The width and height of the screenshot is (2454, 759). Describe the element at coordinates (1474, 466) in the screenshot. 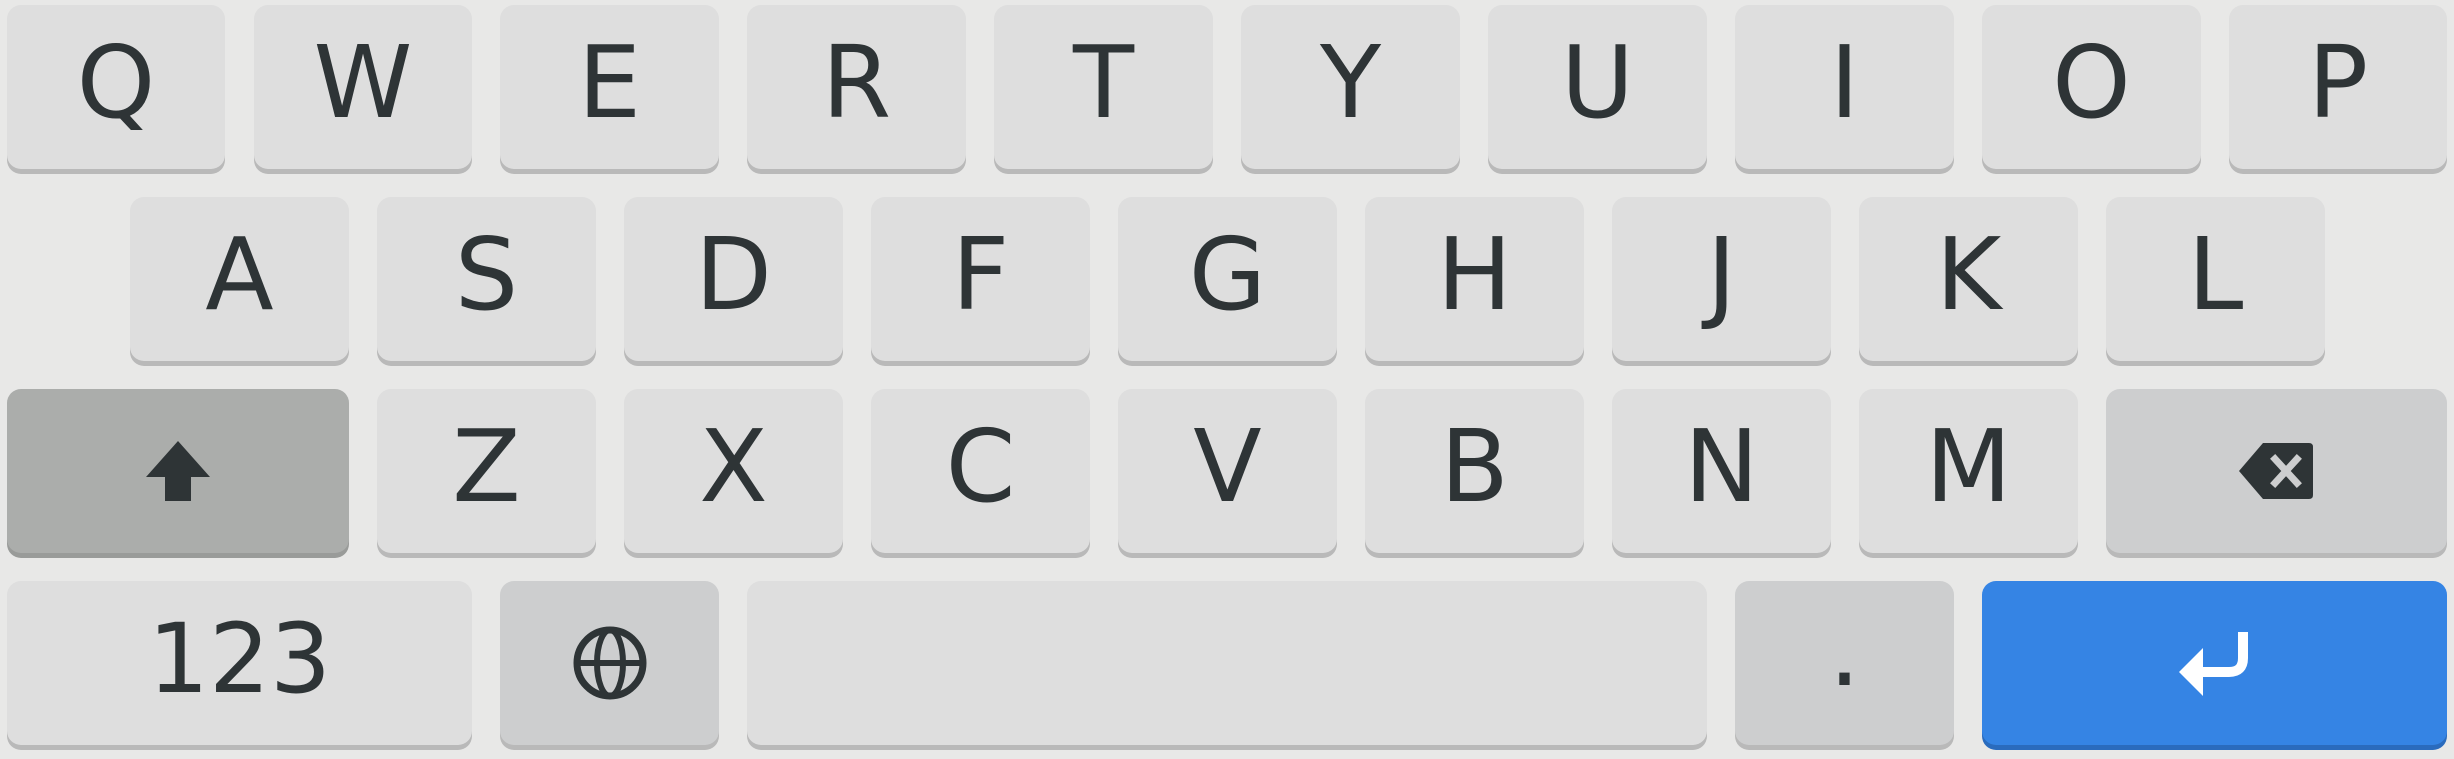

I see `key-label: B` at that location.